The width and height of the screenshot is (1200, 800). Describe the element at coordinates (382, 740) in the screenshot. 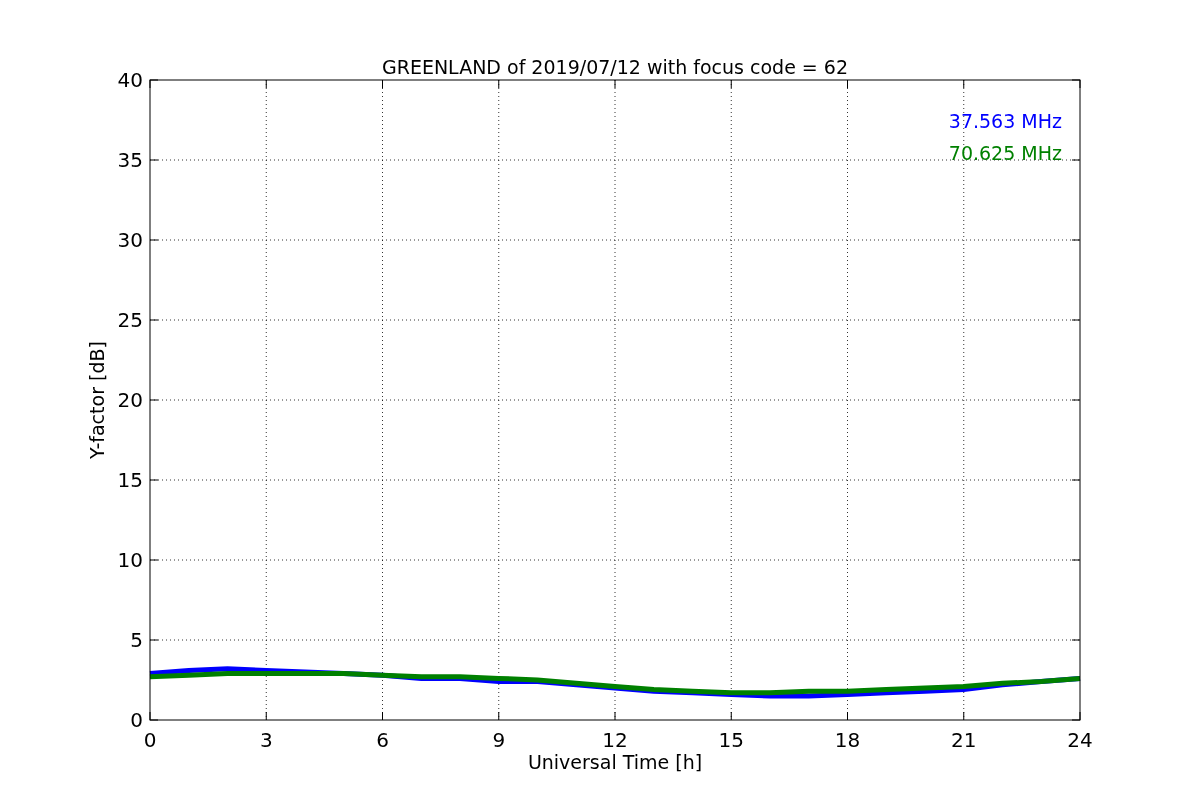

I see `tick-label: 6` at that location.